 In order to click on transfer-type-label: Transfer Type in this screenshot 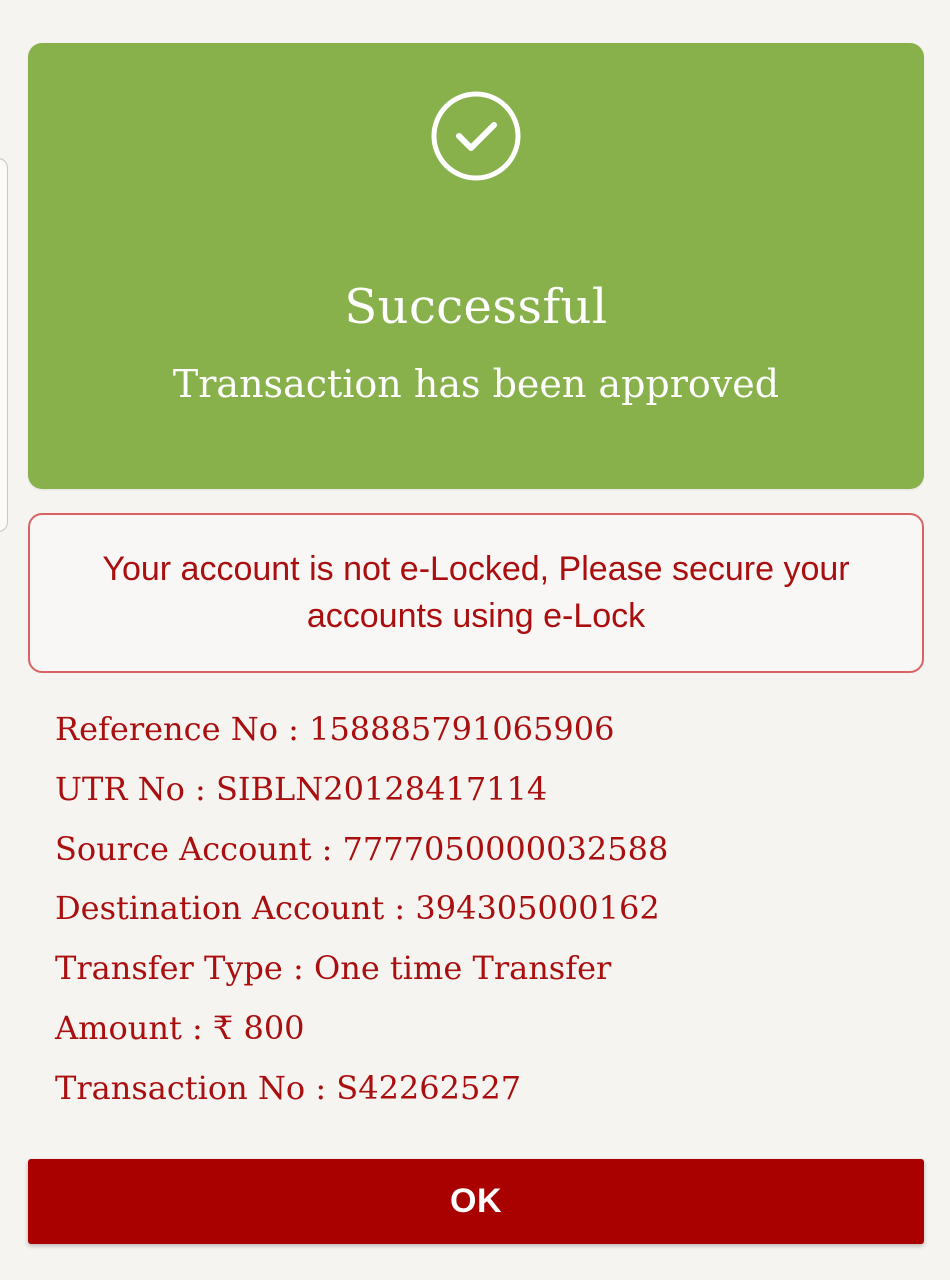, I will do `click(169, 968)`.